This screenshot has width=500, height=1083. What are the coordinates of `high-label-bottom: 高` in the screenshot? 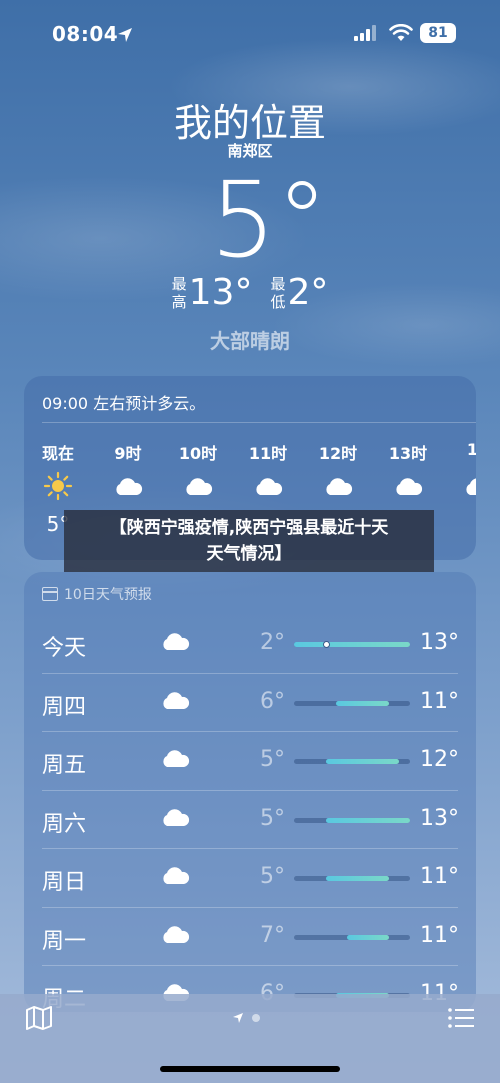 It's located at (179, 301).